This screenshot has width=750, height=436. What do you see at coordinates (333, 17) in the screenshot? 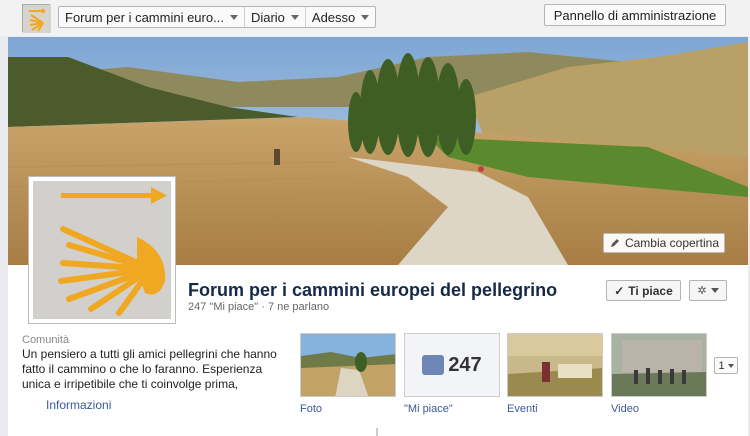
I see `breadcrumb-adesso-label: Adesso` at bounding box center [333, 17].